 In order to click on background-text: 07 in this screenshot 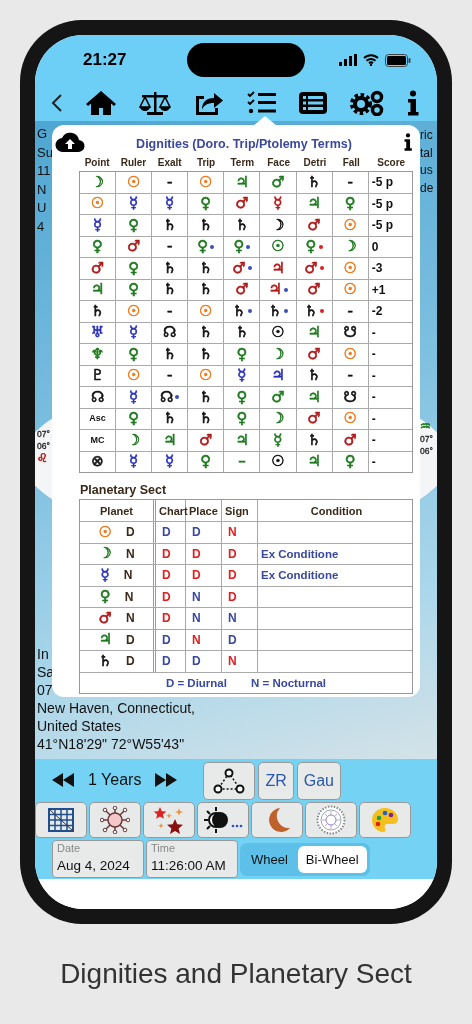, I will do `click(45, 690)`.